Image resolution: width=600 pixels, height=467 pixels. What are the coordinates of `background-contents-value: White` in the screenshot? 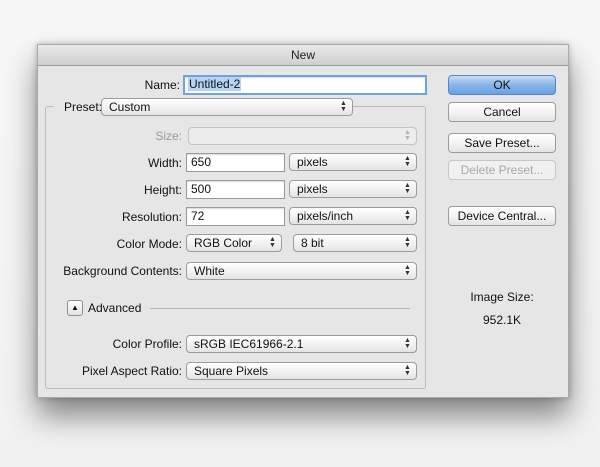 It's located at (209, 271).